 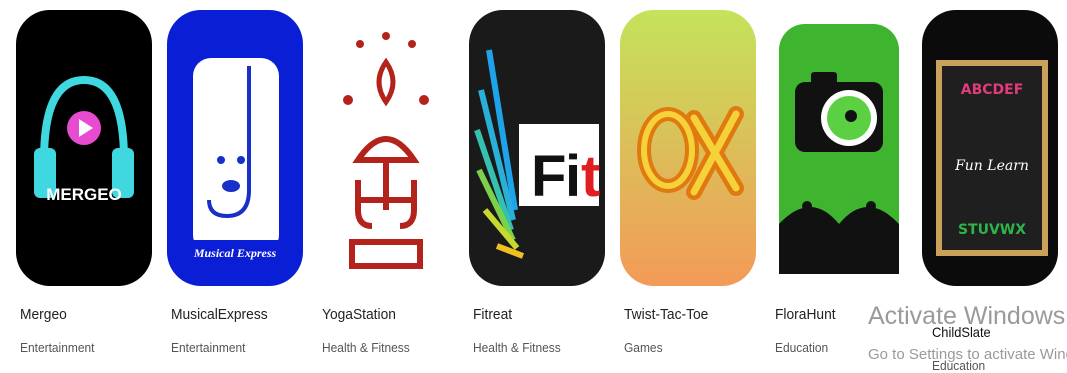 What do you see at coordinates (992, 90) in the screenshot?
I see `svg-text: ABCDEF` at bounding box center [992, 90].